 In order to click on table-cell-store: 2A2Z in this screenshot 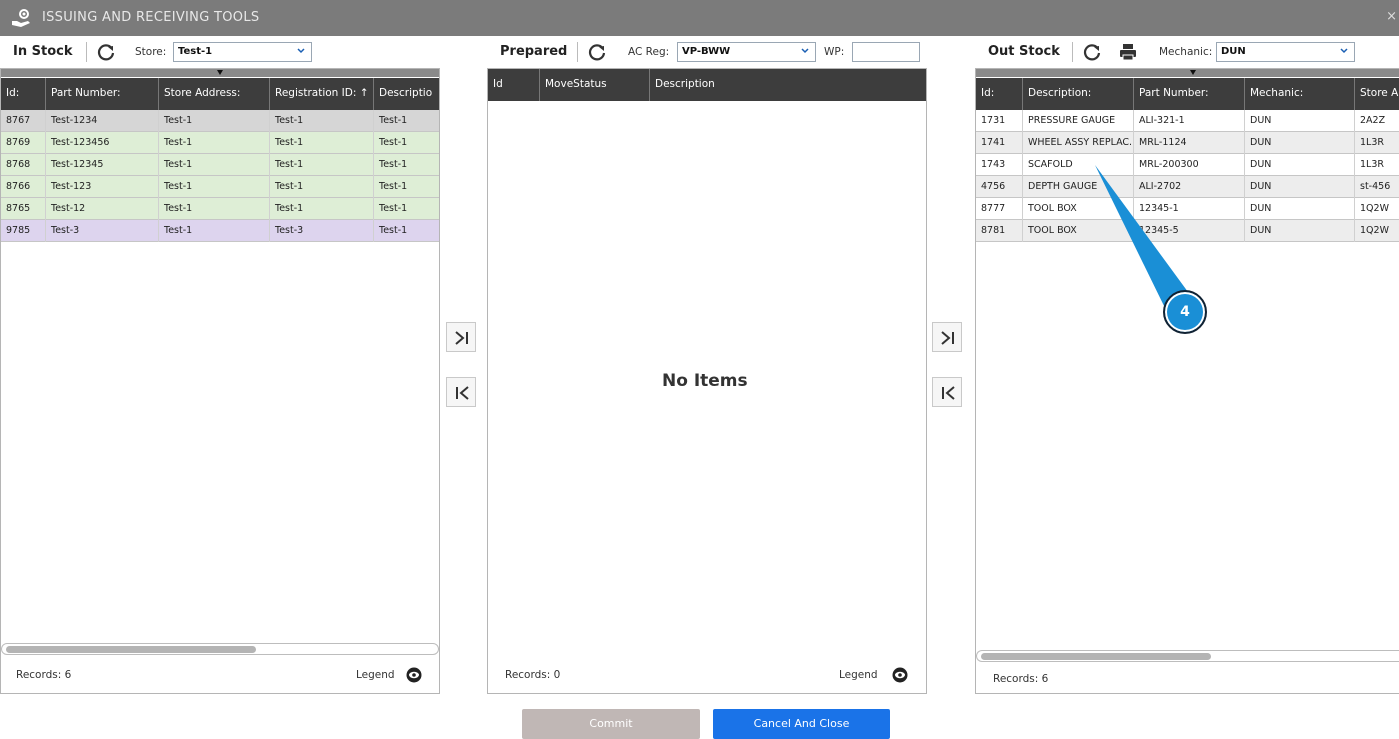, I will do `click(1373, 120)`.